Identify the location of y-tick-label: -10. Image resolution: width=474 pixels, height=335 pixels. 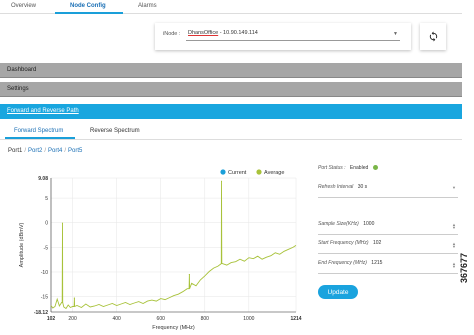
(44, 273).